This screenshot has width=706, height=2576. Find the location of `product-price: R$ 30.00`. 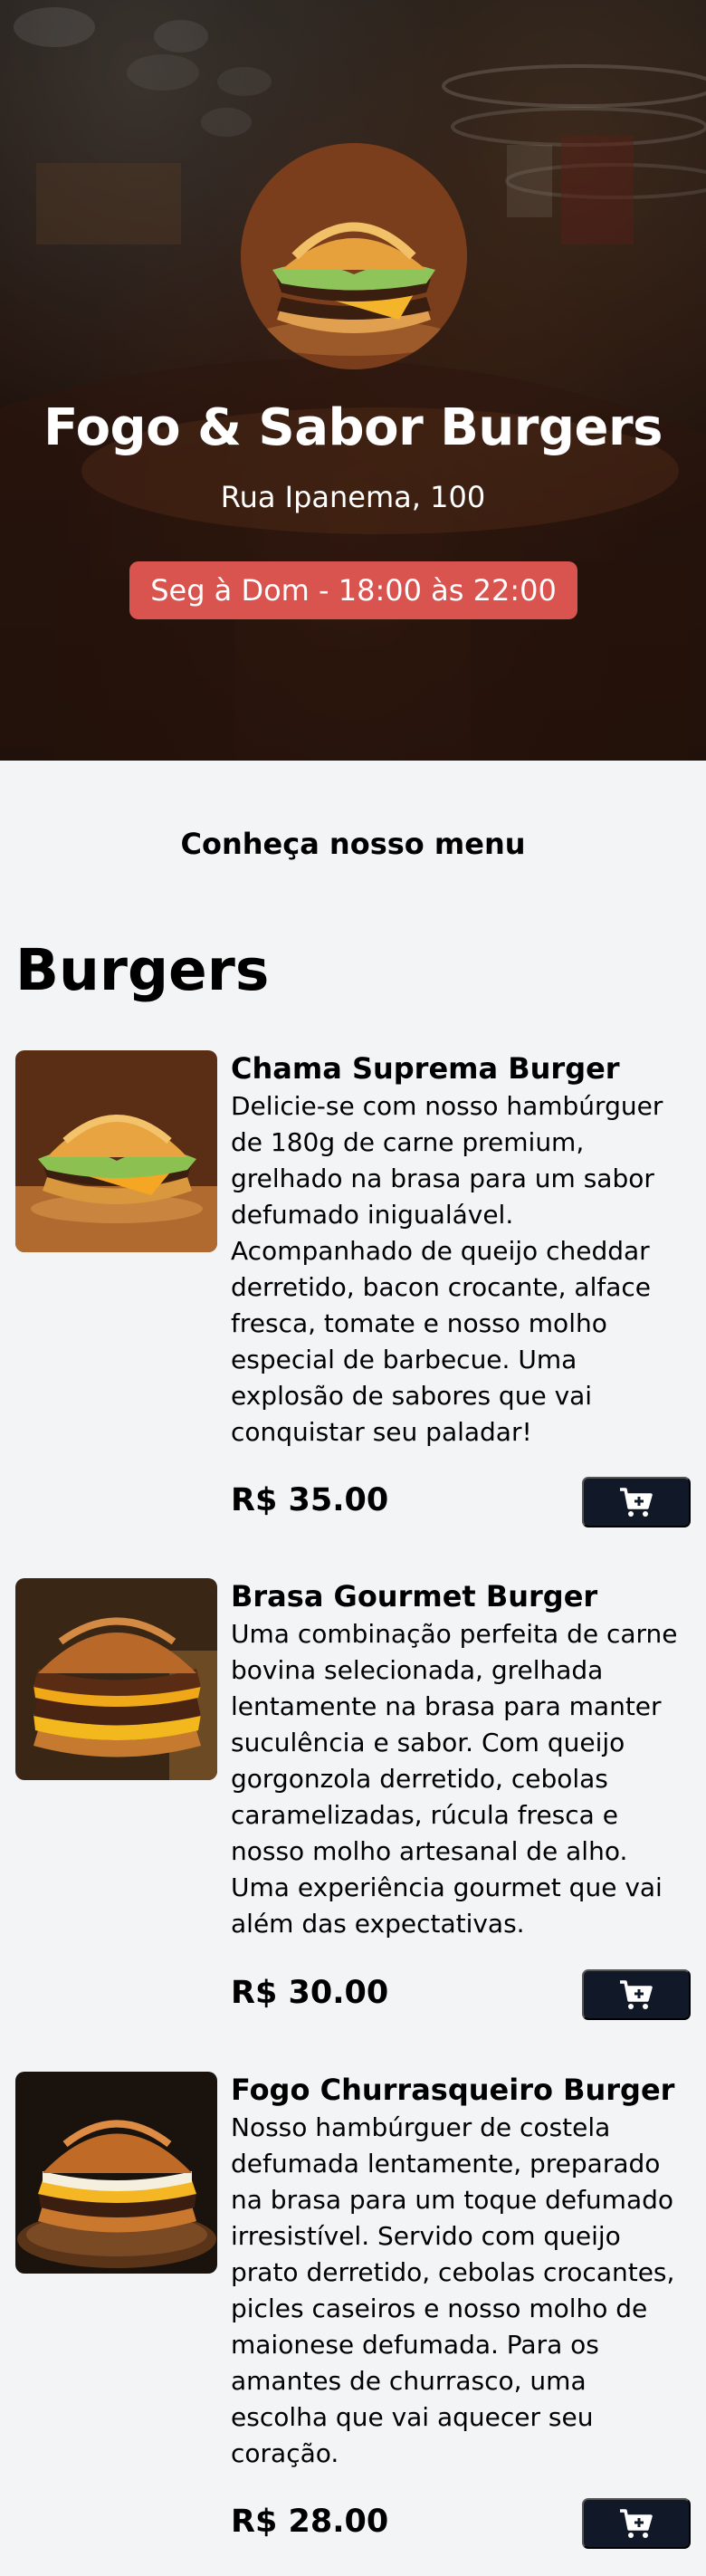

product-price: R$ 30.00 is located at coordinates (310, 1993).